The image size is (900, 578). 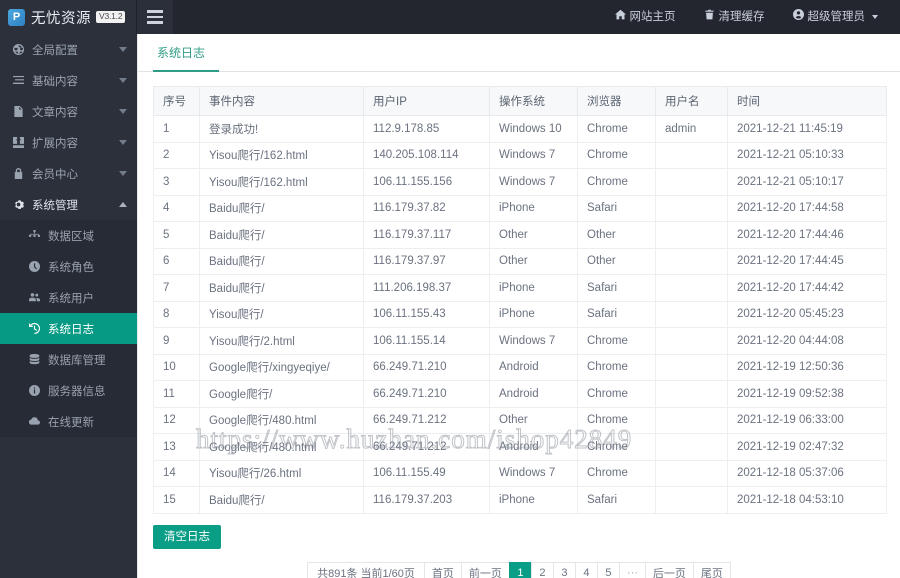 What do you see at coordinates (519, 570) in the screenshot?
I see `pagination-page-1: 1` at bounding box center [519, 570].